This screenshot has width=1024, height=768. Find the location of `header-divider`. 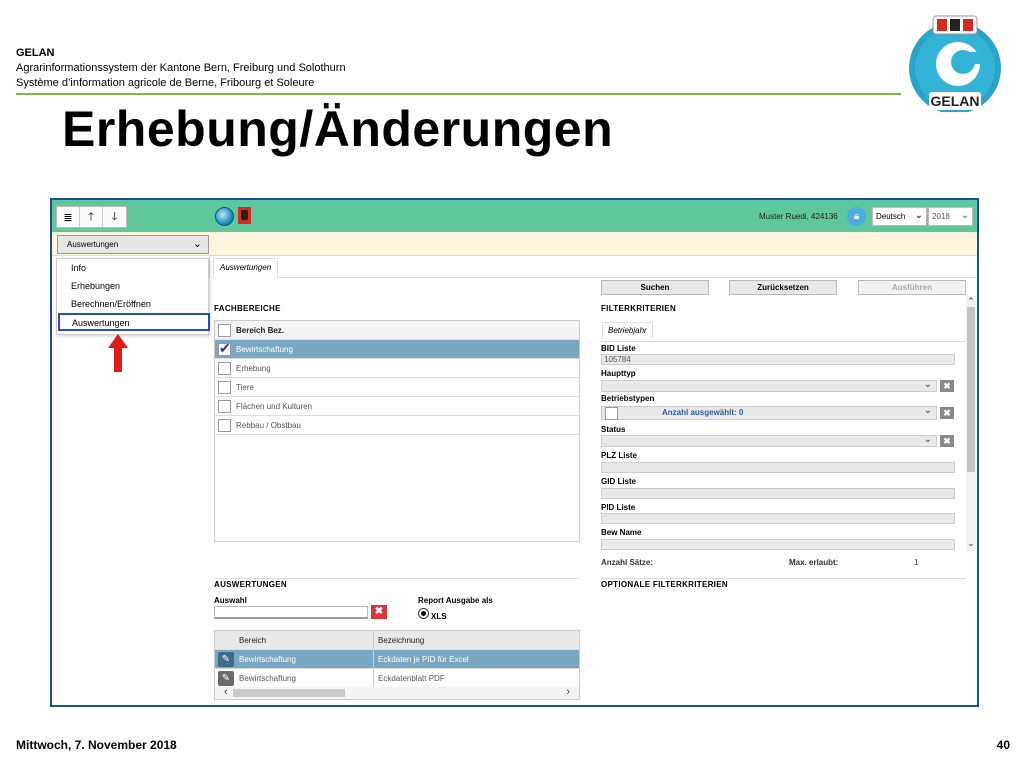

header-divider is located at coordinates (458, 94).